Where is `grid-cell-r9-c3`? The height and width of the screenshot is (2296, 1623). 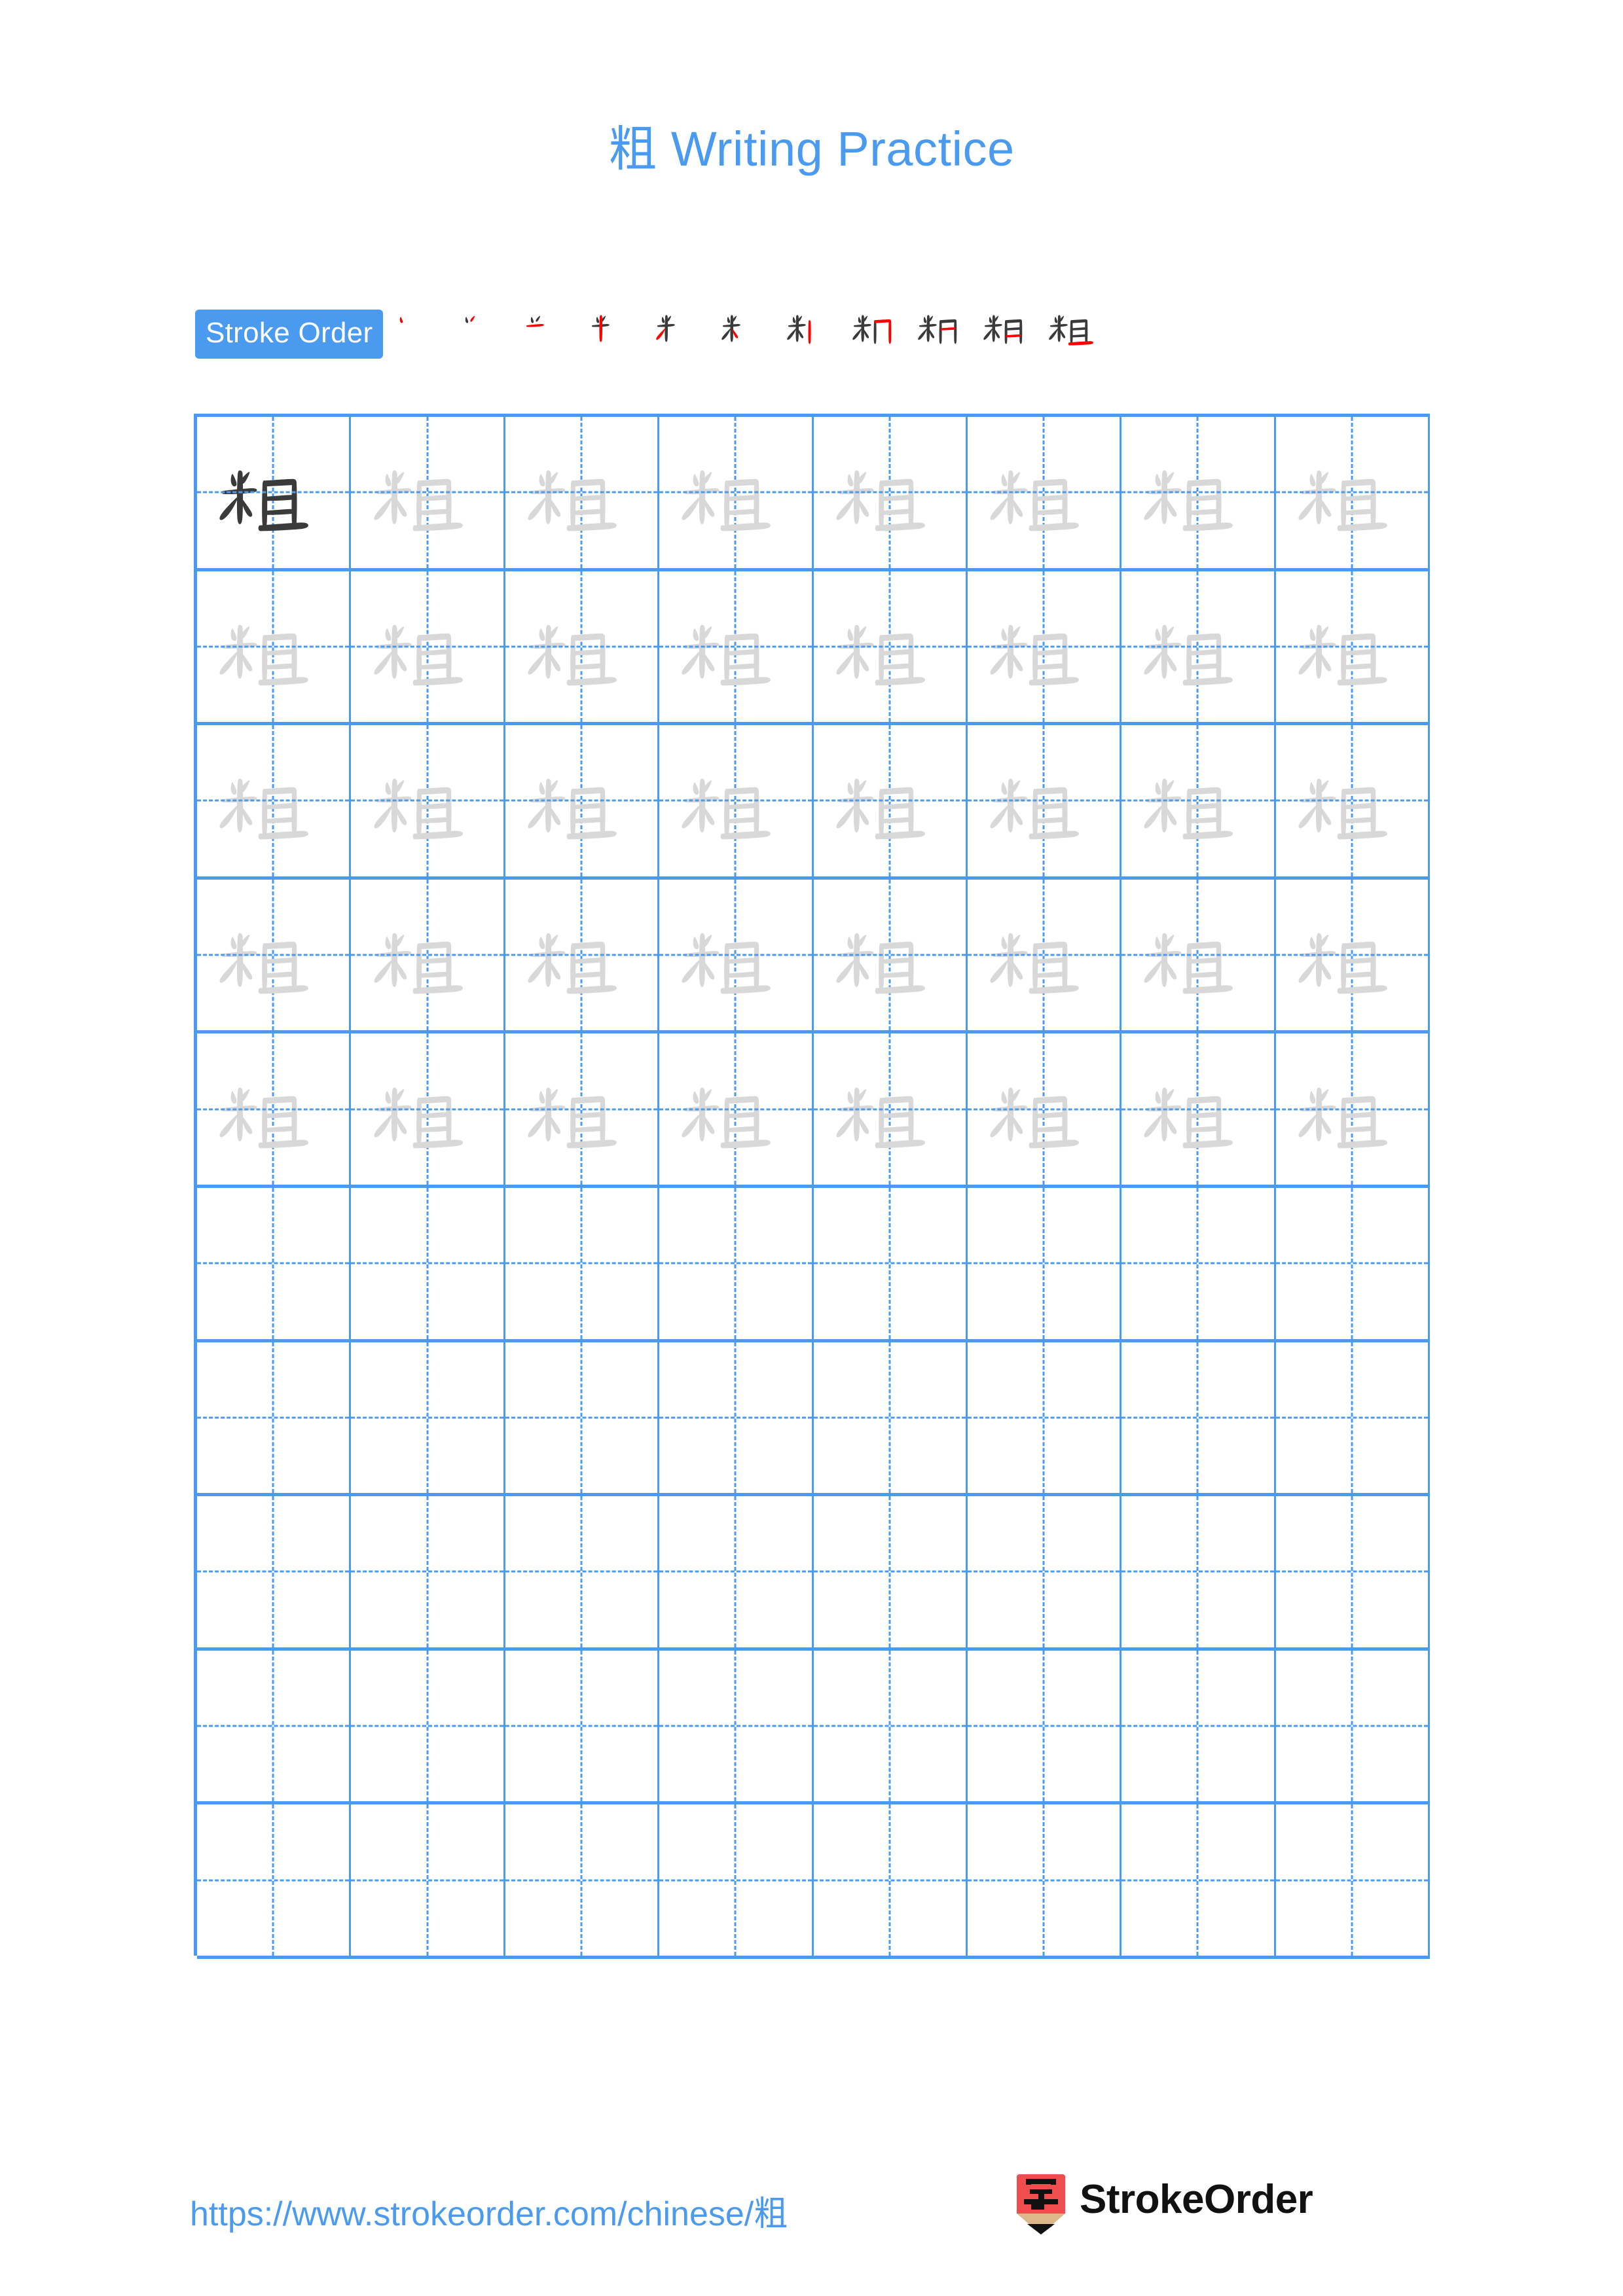 grid-cell-r9-c3 is located at coordinates (582, 1726).